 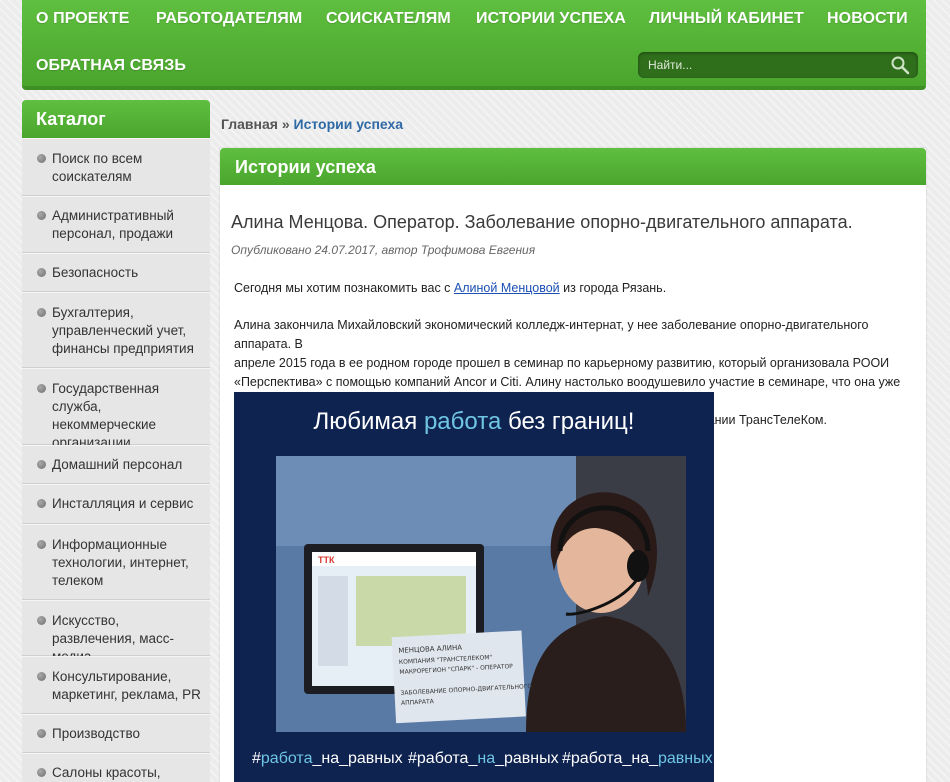 I want to click on intro-text-end: из города Рязань., so click(x=613, y=288).